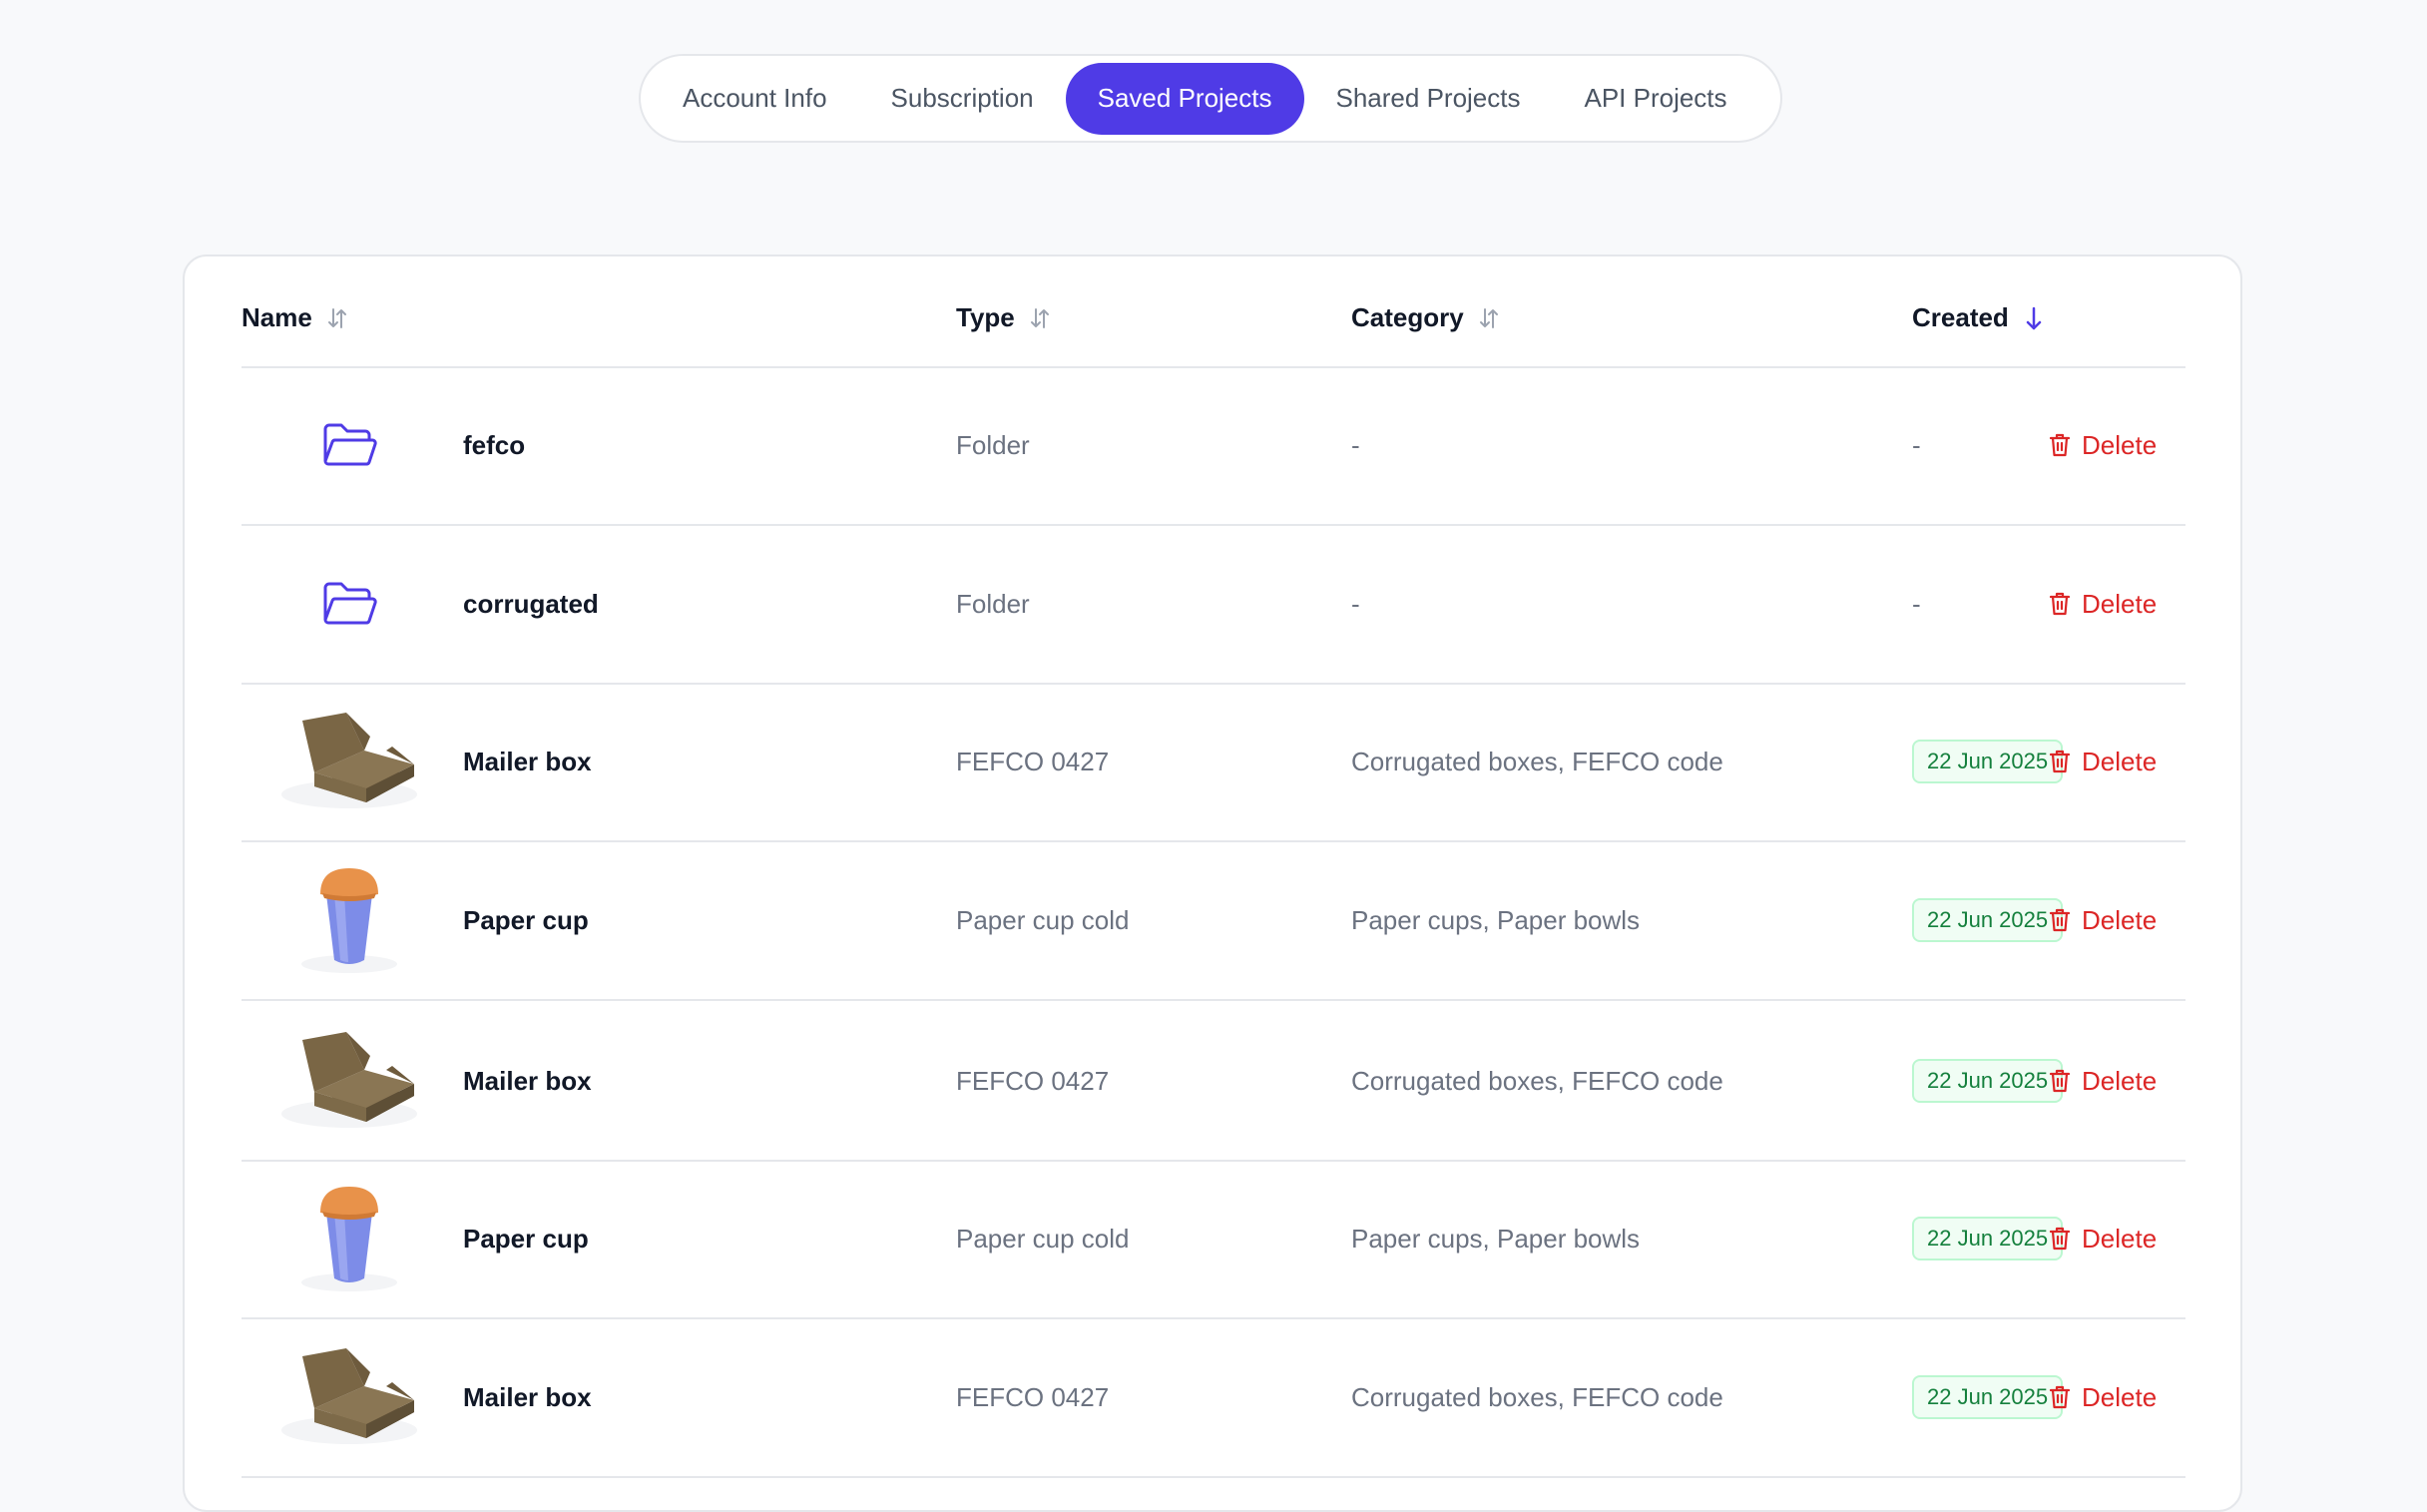 The width and height of the screenshot is (2427, 1512). What do you see at coordinates (277, 317) in the screenshot?
I see `column-header-name-label: Name` at bounding box center [277, 317].